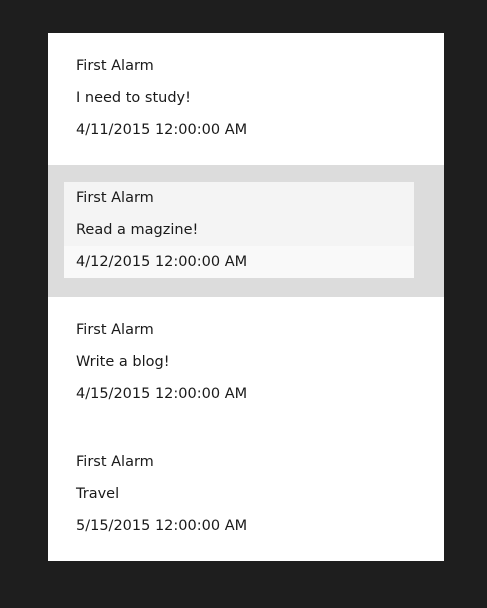  I want to click on alarm-message: I need to study!, so click(133, 98).